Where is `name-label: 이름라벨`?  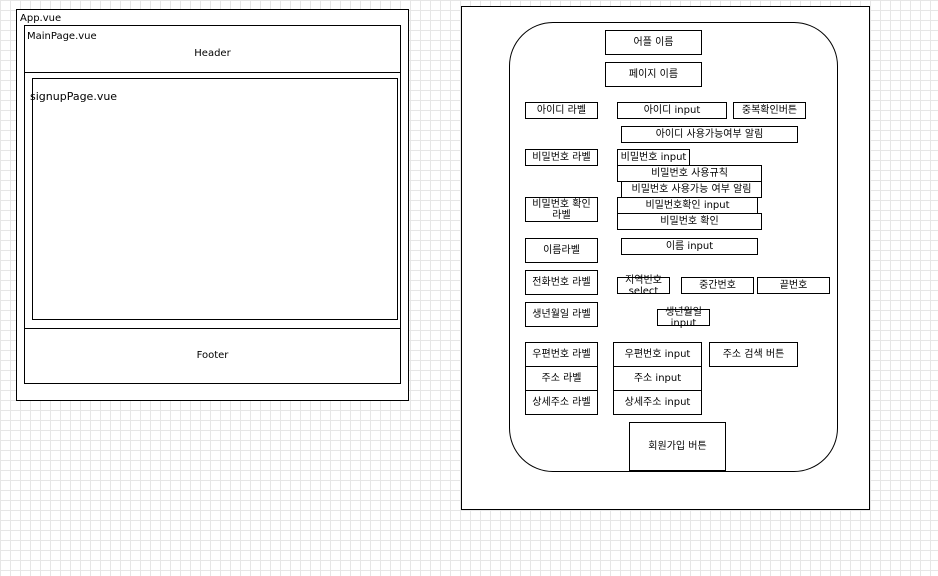
name-label: 이름라벨 is located at coordinates (561, 250).